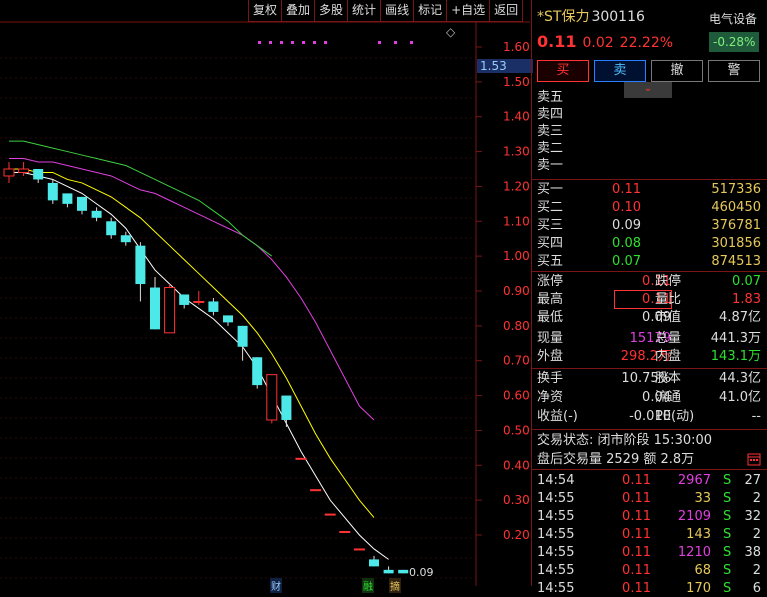  What do you see at coordinates (736, 243) in the screenshot?
I see `level-volume: 301856` at bounding box center [736, 243].